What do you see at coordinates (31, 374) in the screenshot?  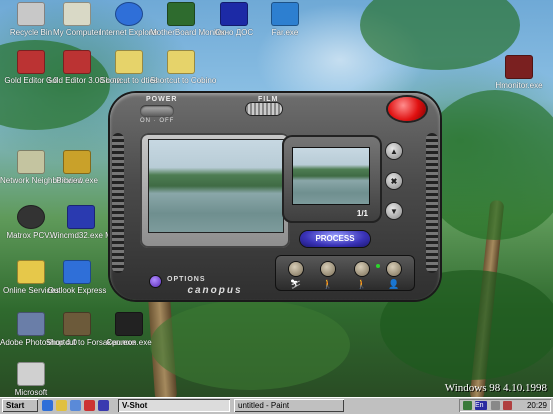 I see `microsoft-icon` at bounding box center [31, 374].